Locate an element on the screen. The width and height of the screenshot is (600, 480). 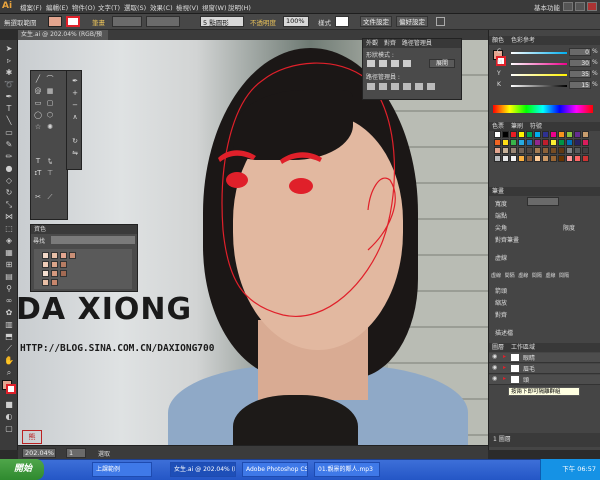
zoom-field: 202.04% is located at coordinates (39, 453).